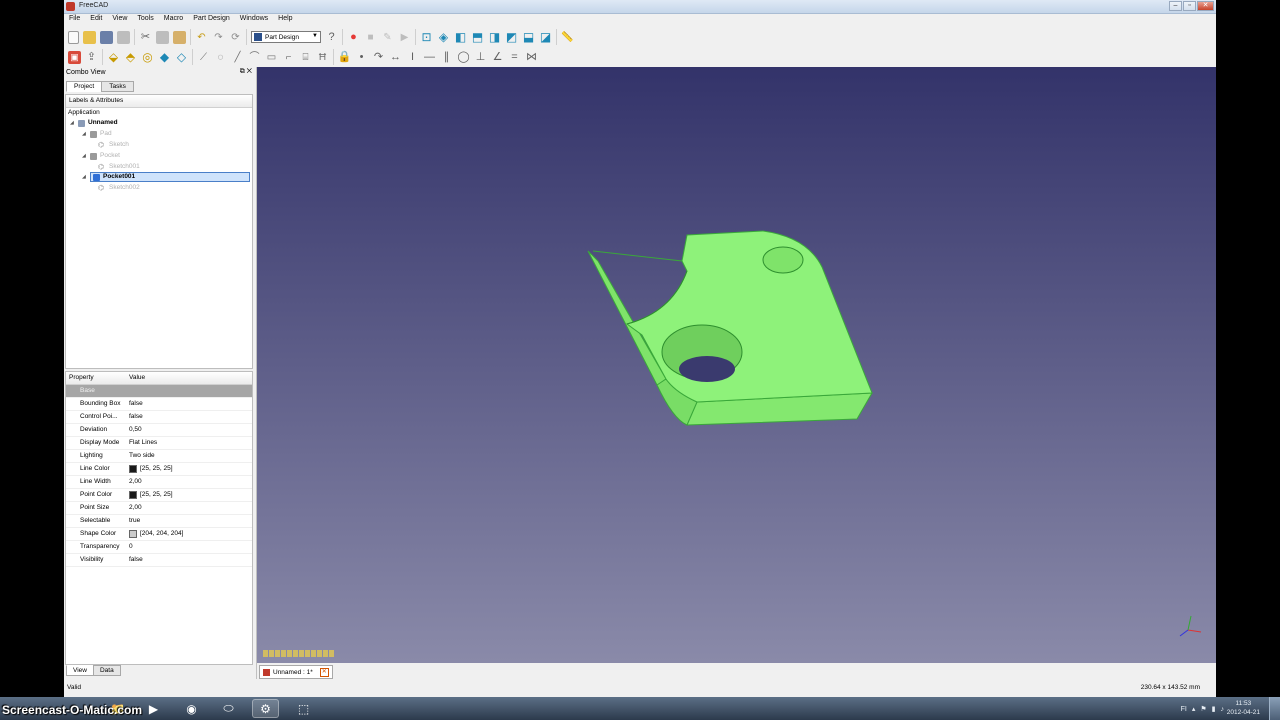  Describe the element at coordinates (113, 57) in the screenshot. I see `pad-icon: ⬙` at that location.